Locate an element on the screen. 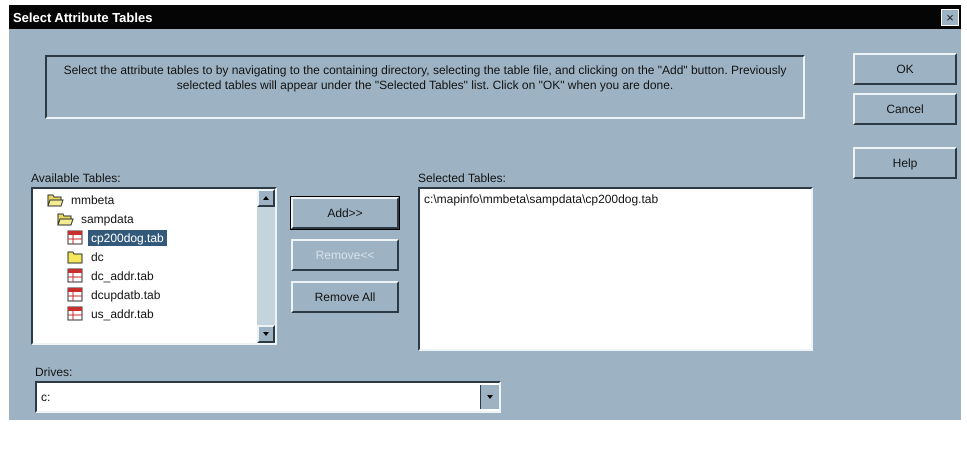  transfer-button: Add>> is located at coordinates (345, 213).